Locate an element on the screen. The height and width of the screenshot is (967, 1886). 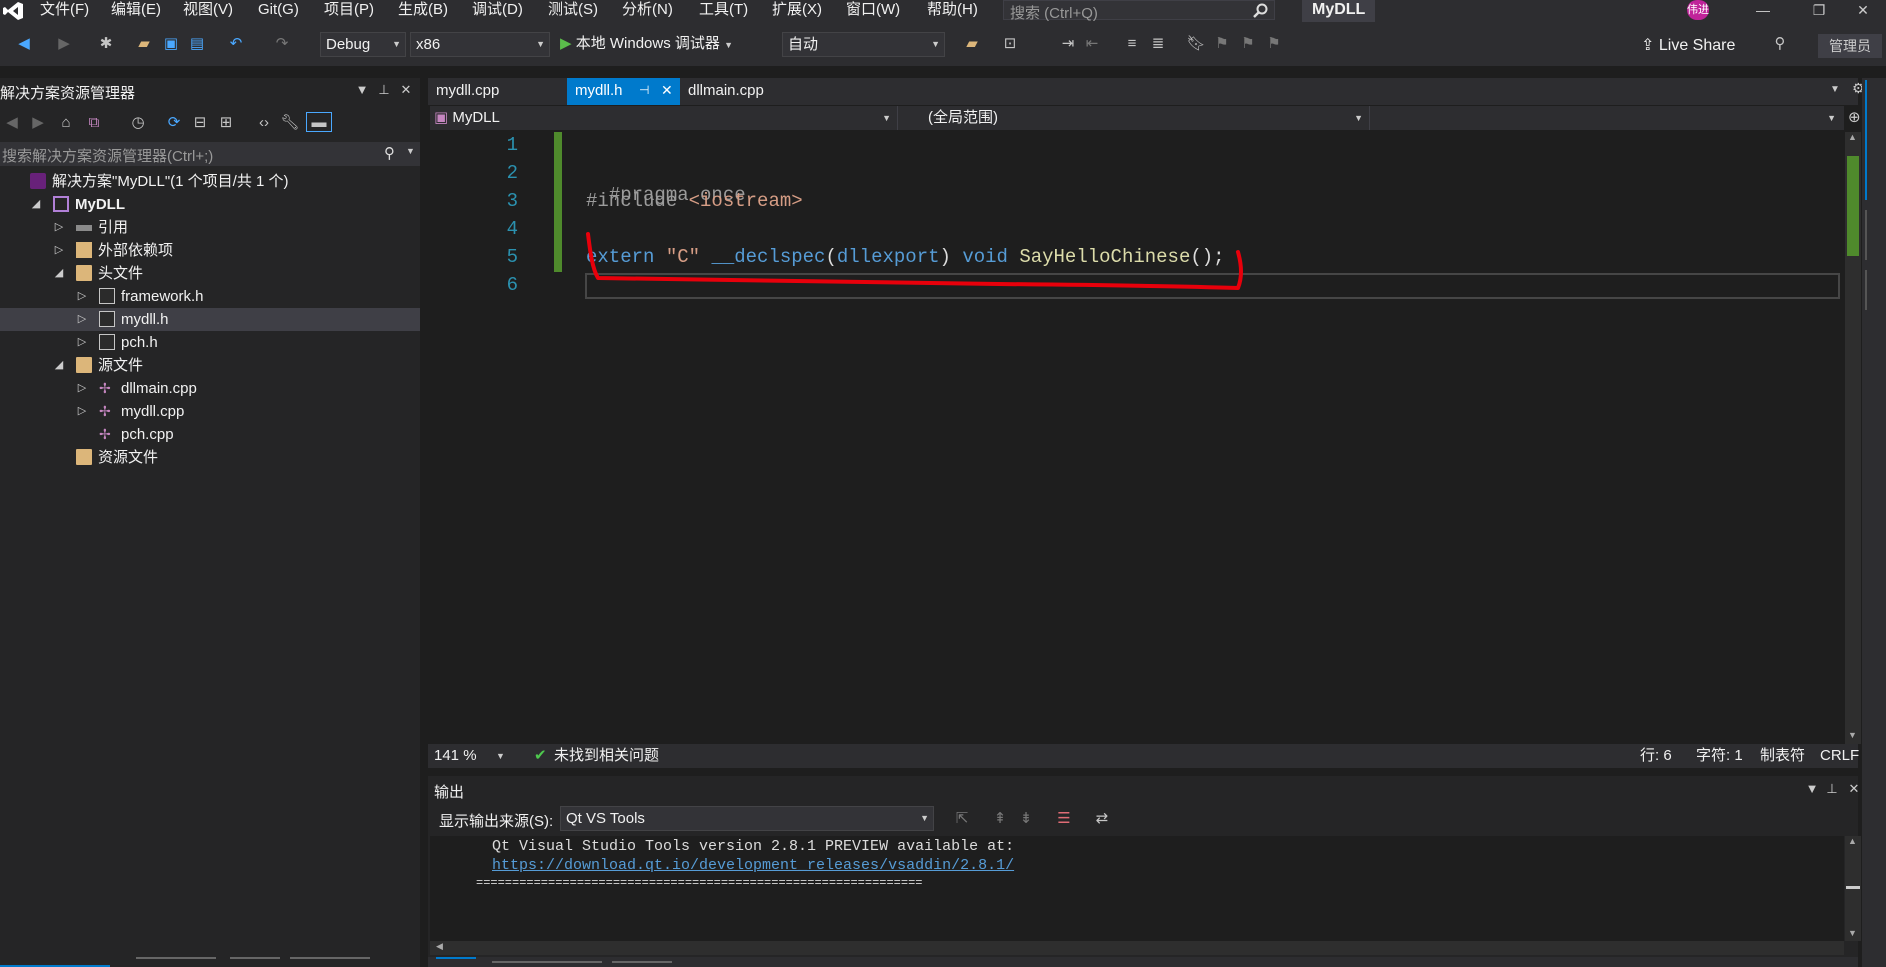
next-bookmark-icon: ⚑ is located at coordinates (1248, 44).